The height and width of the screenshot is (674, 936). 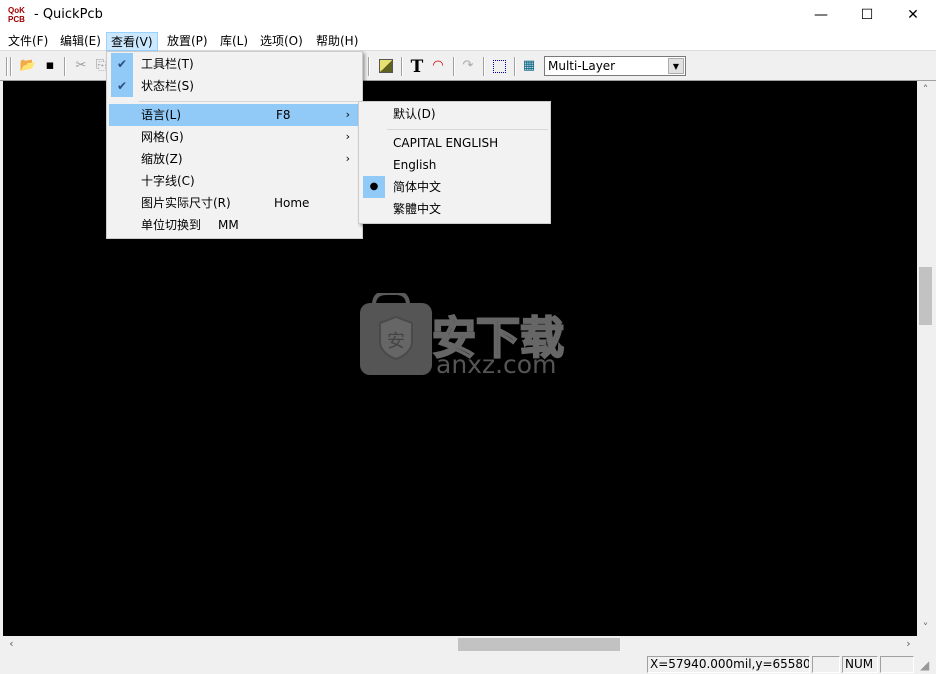 What do you see at coordinates (468, 664) in the screenshot?
I see `status-bar: X=57940.000mil,y=65580.0( NUM ◢` at bounding box center [468, 664].